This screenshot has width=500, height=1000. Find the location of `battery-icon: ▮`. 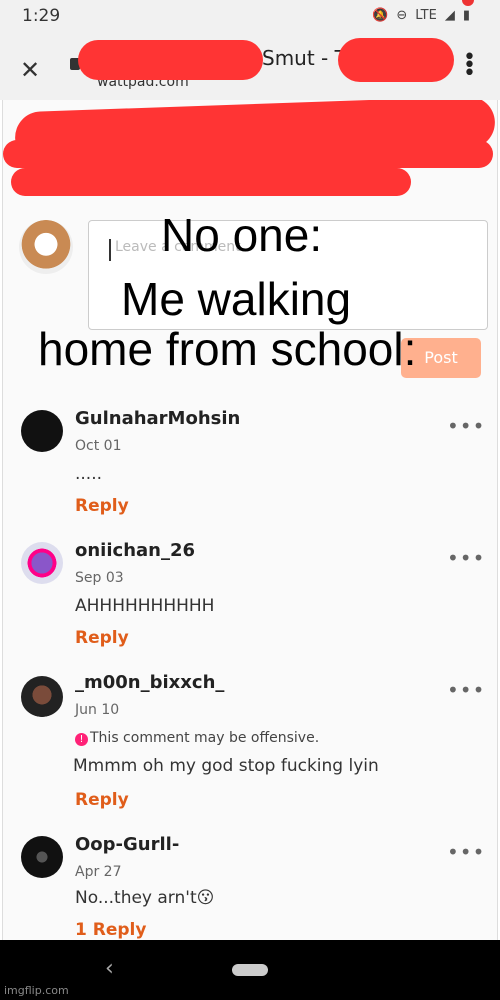

battery-icon: ▮ is located at coordinates (466, 15).